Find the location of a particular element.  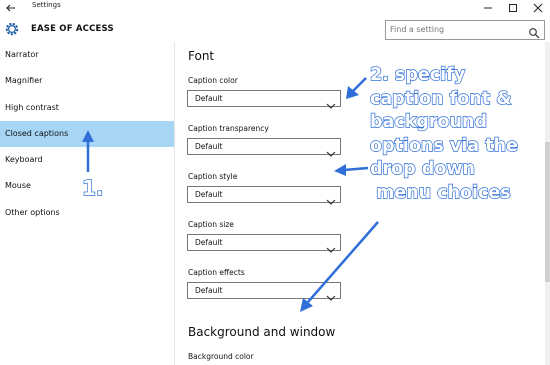

sidebar-item-closed-captions: Closed captions is located at coordinates (87, 134).